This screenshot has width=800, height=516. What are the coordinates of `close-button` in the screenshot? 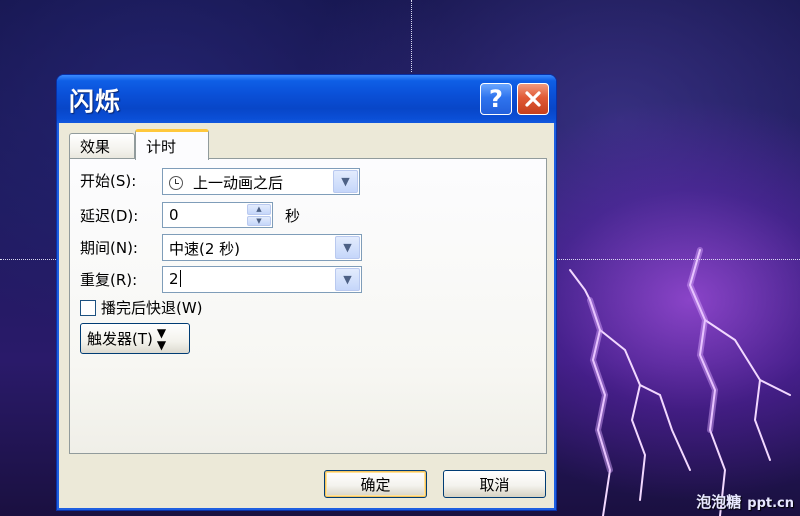 It's located at (533, 99).